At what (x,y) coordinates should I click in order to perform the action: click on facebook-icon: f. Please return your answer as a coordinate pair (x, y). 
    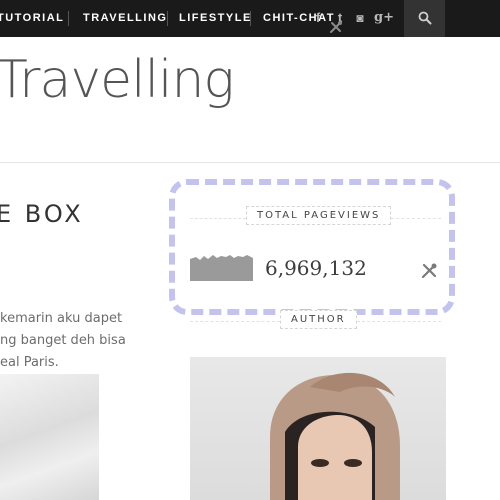
    Looking at the image, I should click on (318, 18).